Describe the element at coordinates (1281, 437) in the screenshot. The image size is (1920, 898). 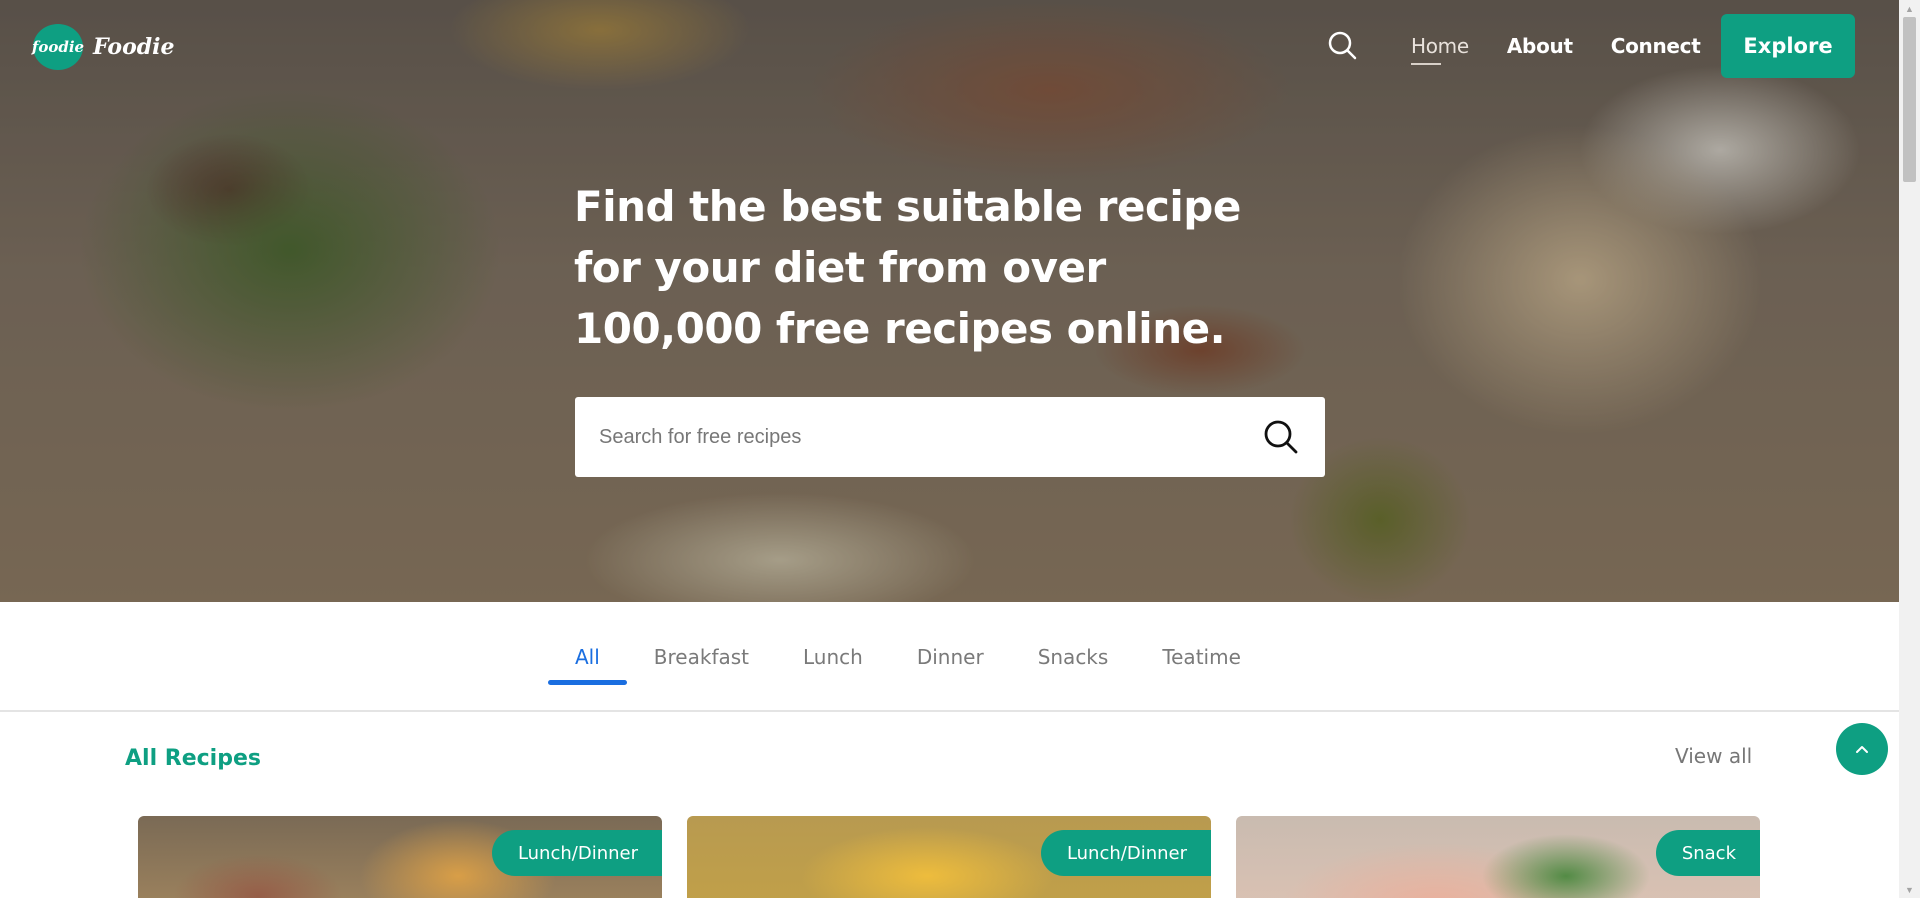
I see `search-submit-icon` at that location.